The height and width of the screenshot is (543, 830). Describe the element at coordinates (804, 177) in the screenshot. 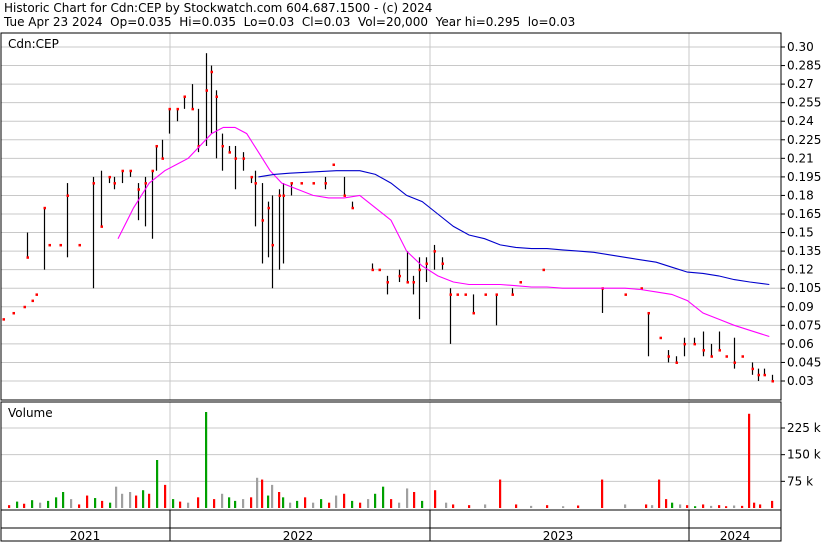

I see `price-tick-label: 0.195` at that location.